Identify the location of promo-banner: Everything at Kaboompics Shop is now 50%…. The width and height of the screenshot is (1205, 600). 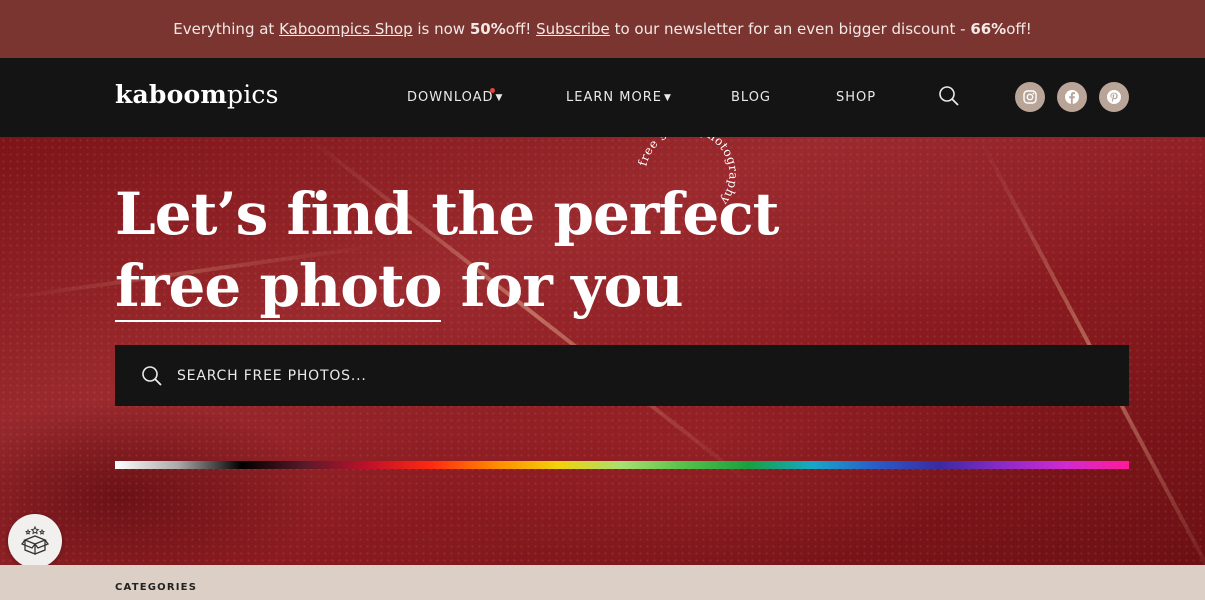
(602, 29).